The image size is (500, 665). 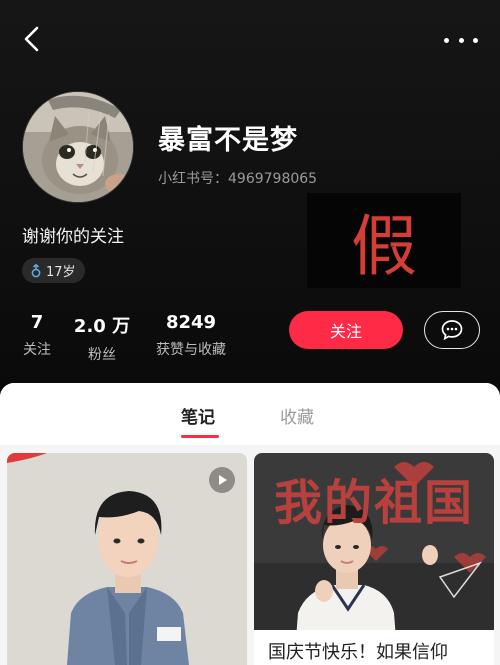 What do you see at coordinates (222, 480) in the screenshot?
I see `play-icon` at bounding box center [222, 480].